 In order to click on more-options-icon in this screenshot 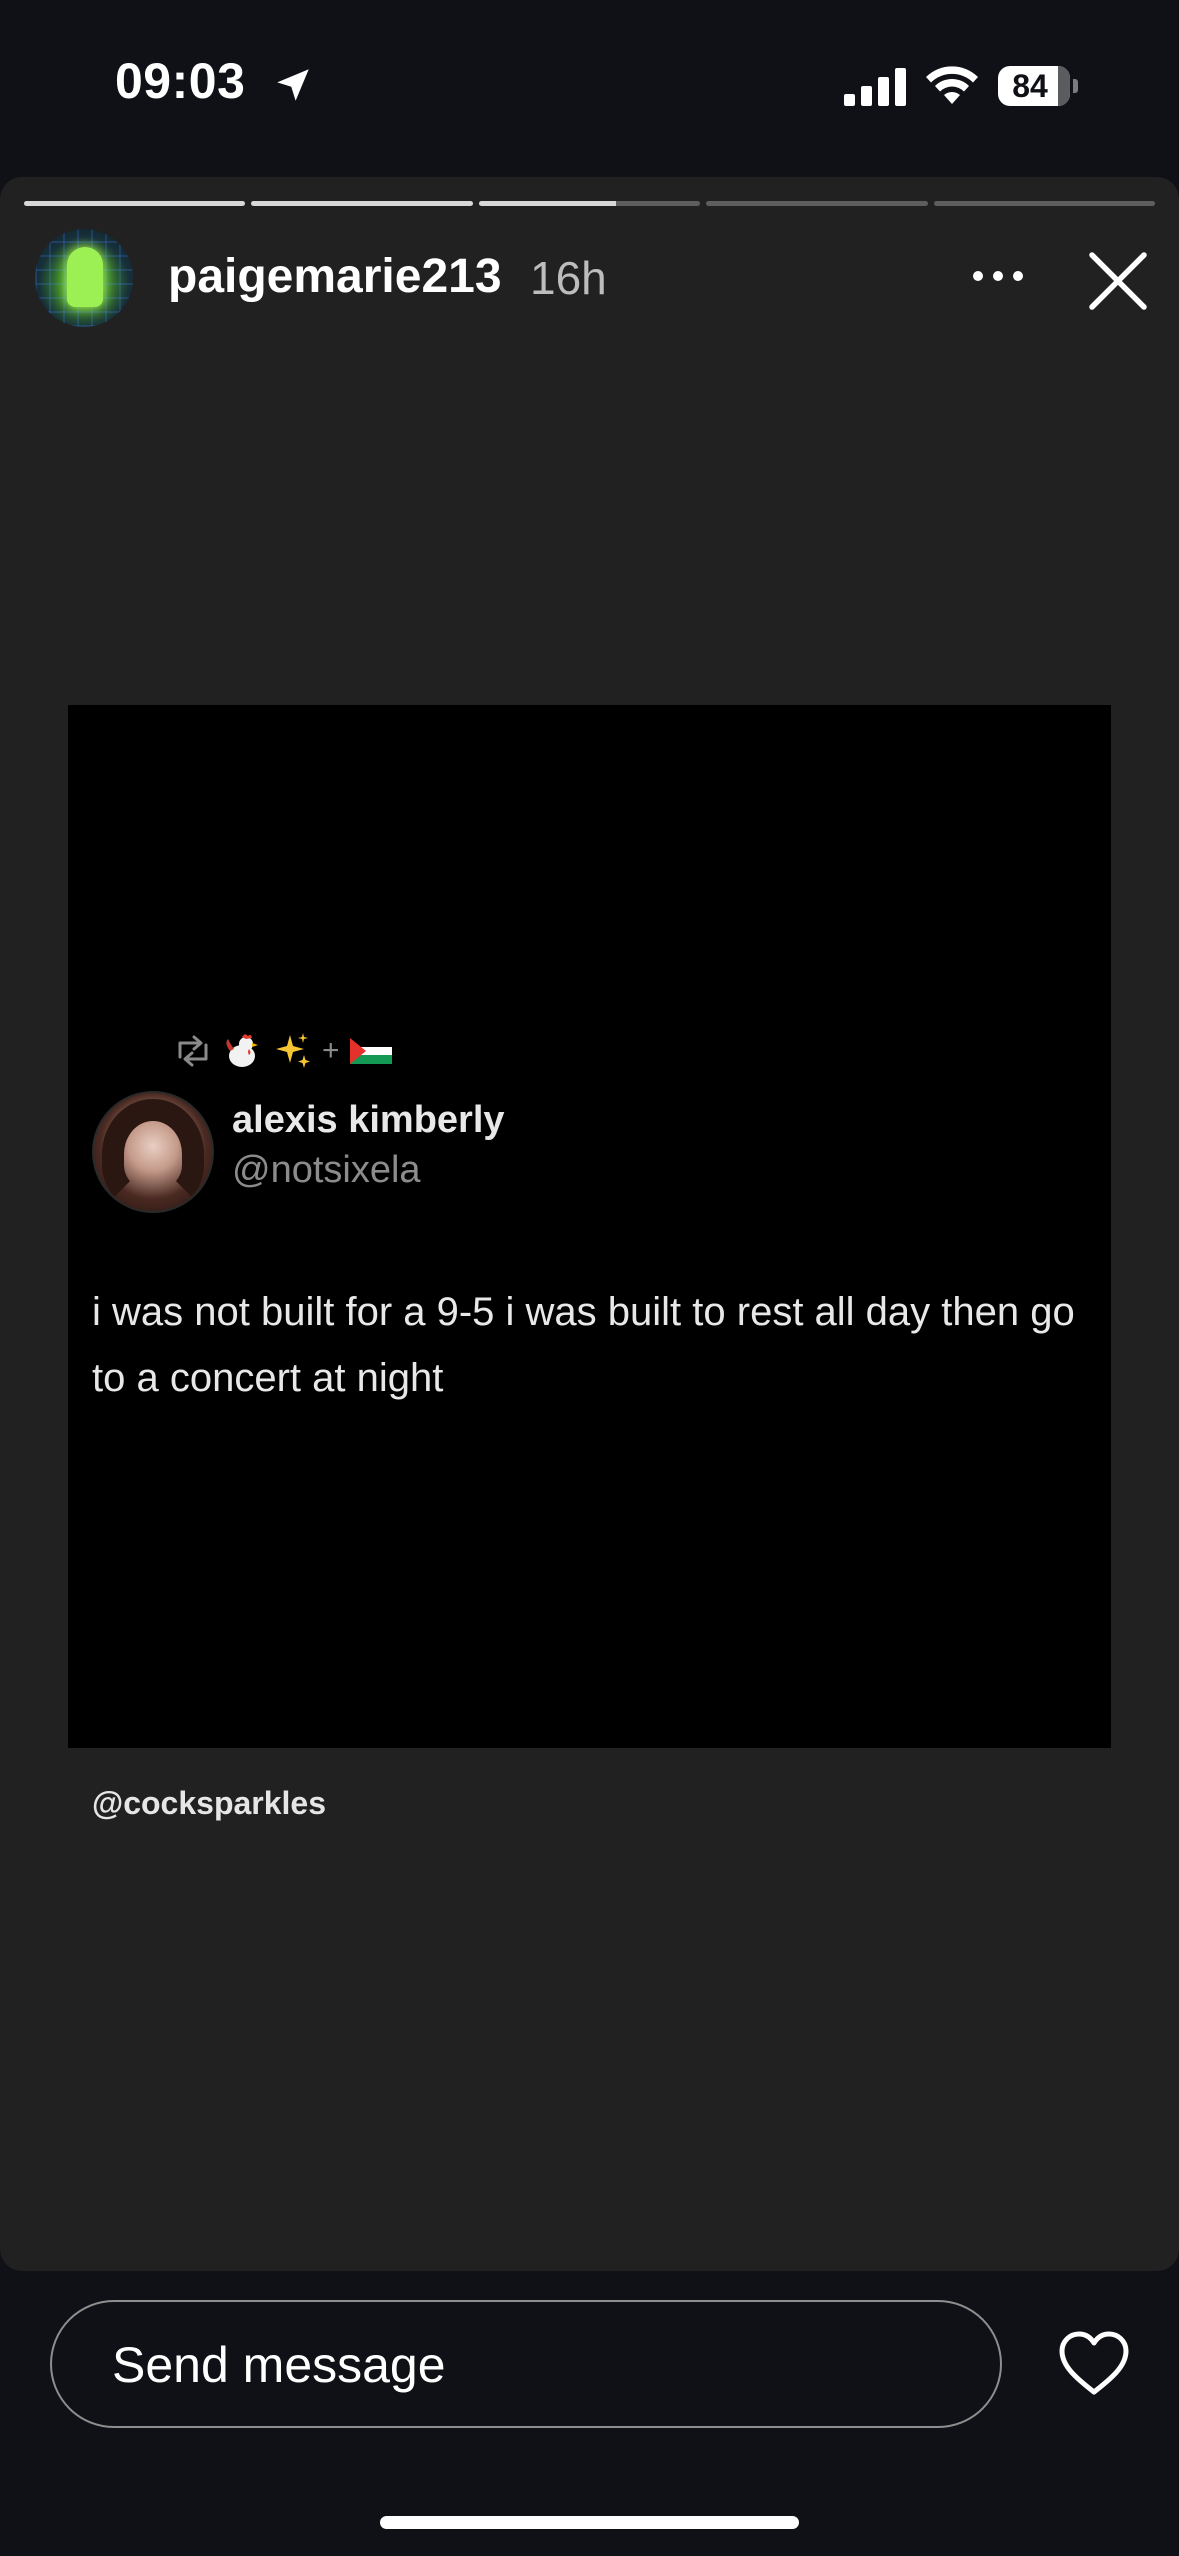, I will do `click(998, 276)`.